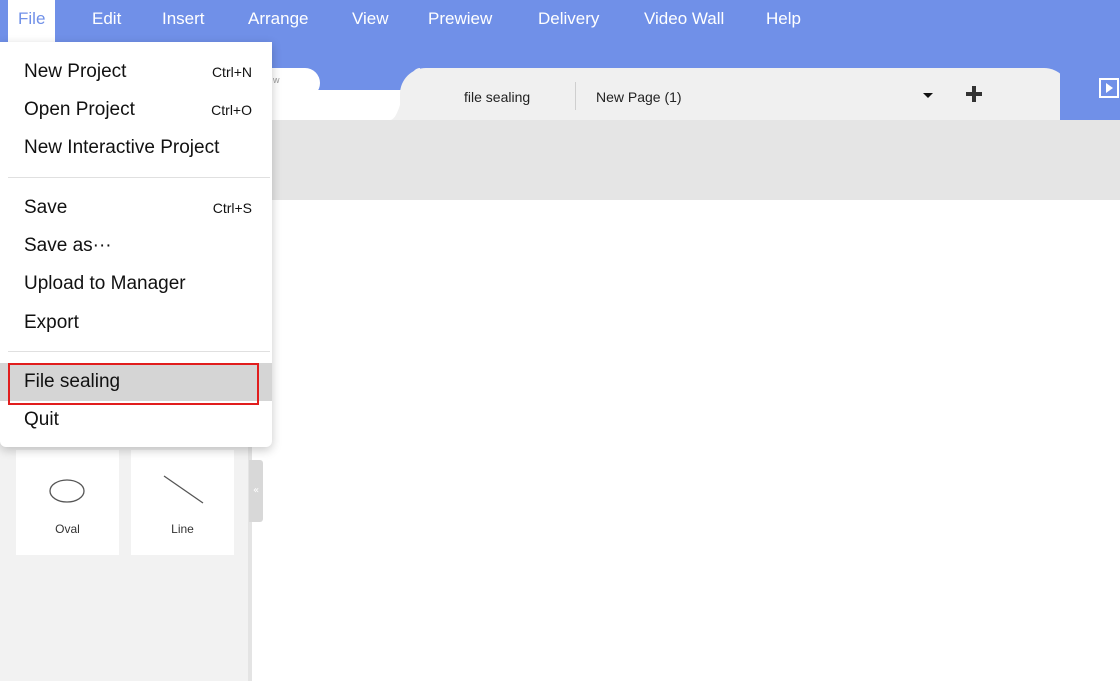  What do you see at coordinates (136, 246) in the screenshot?
I see `menu-save-as: Save as···` at bounding box center [136, 246].